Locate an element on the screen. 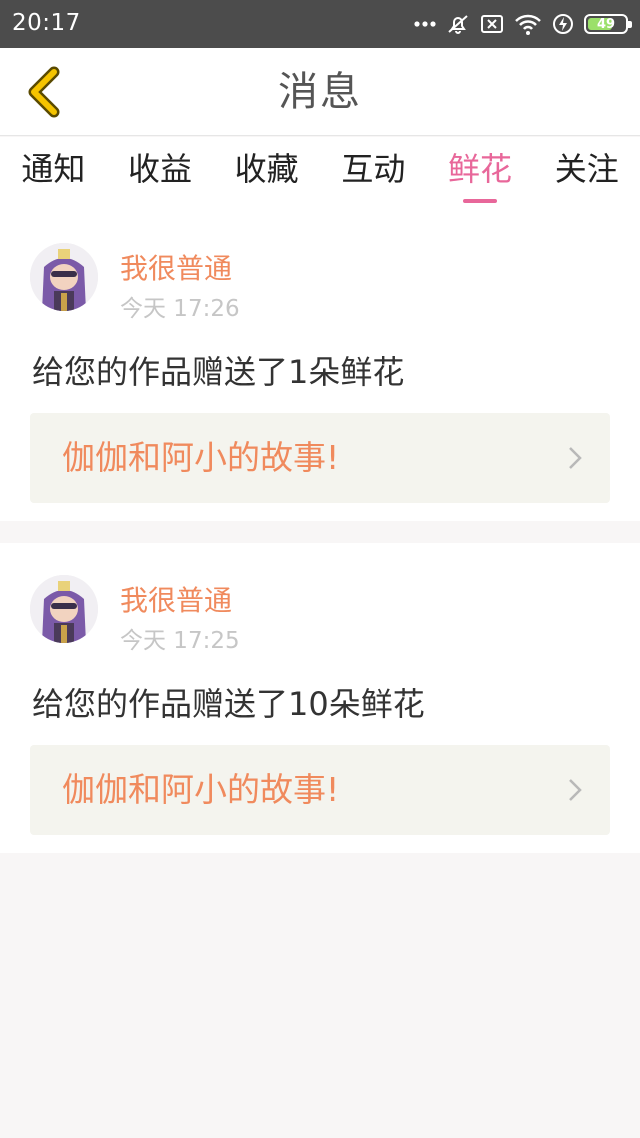 This screenshot has height=1138, width=640. status-bar: 20:17 49 is located at coordinates (320, 24).